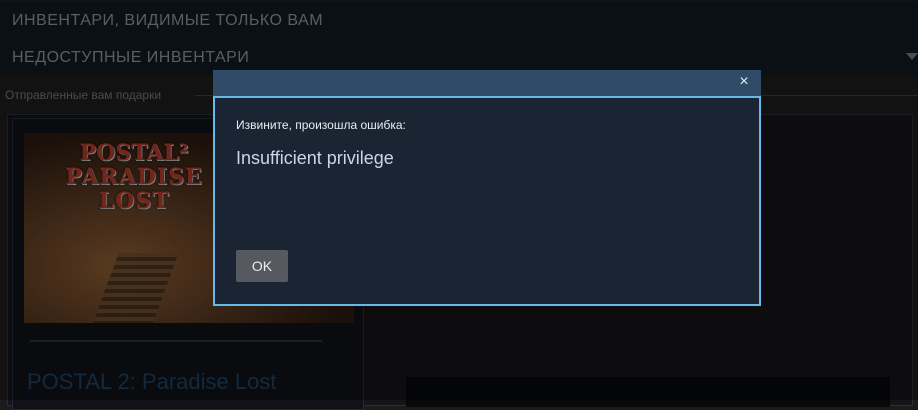 Image resolution: width=918 pixels, height=410 pixels. Describe the element at coordinates (487, 83) in the screenshot. I see `dialog-header: ×` at that location.